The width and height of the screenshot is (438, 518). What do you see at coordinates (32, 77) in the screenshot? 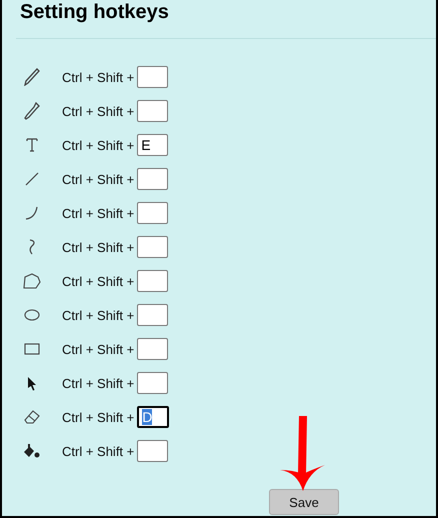
I see `pencil-icon` at bounding box center [32, 77].